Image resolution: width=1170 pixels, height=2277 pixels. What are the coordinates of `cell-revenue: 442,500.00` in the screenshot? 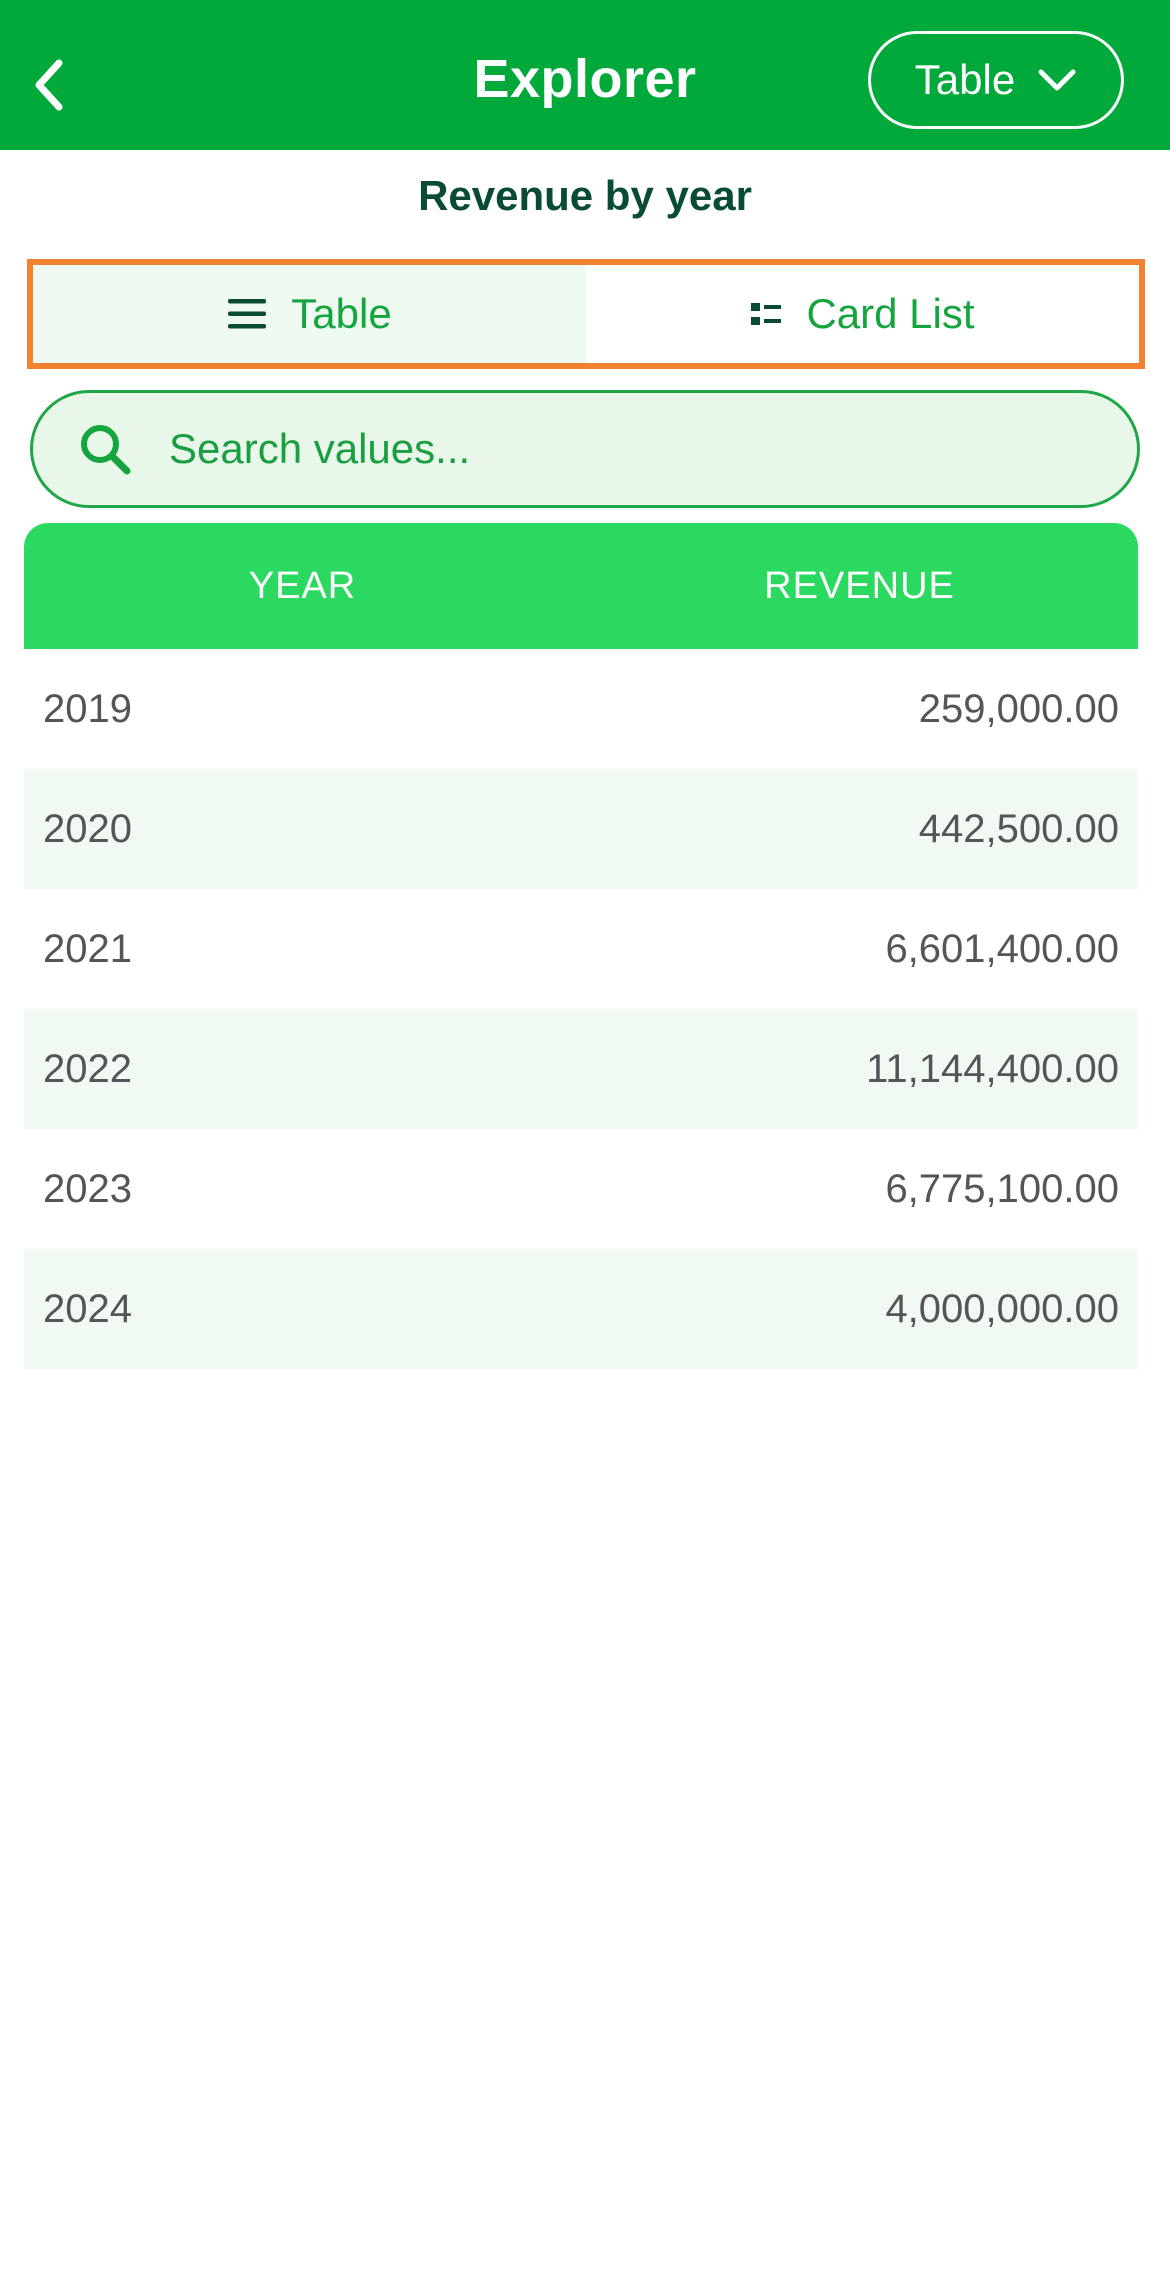 It's located at (1018, 828).